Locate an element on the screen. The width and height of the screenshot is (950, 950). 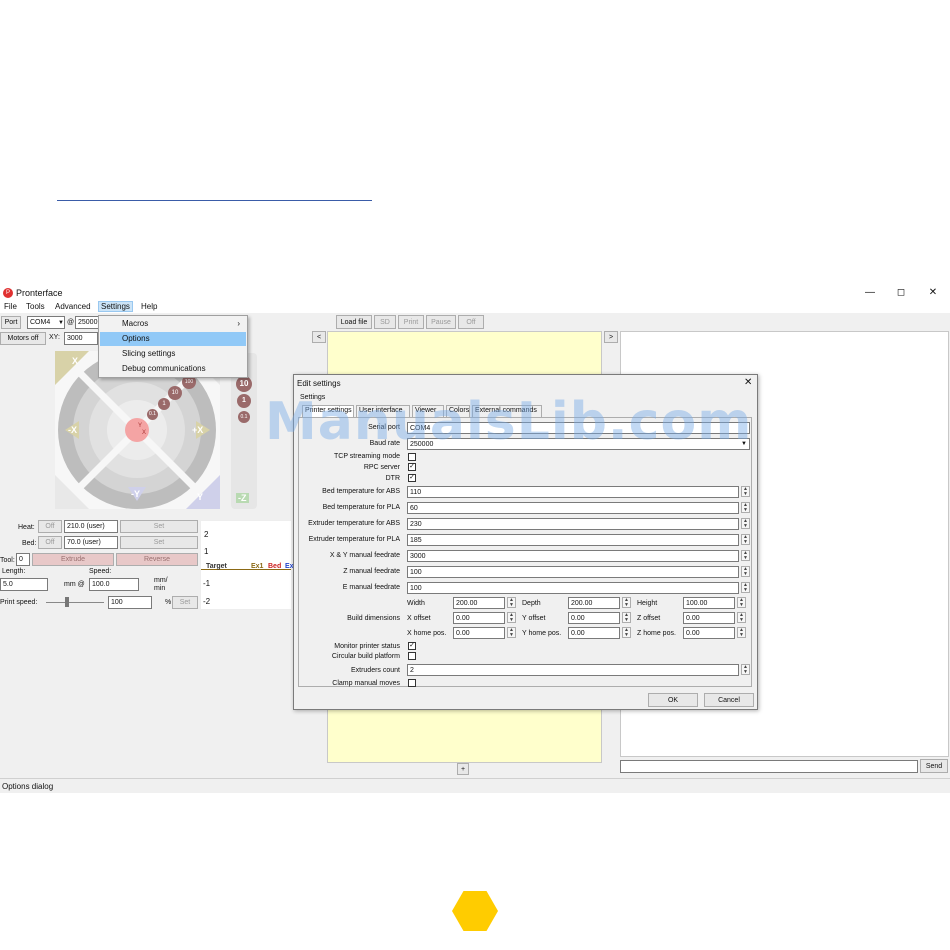
y-offset-spinner: ▲ ▼ is located at coordinates (626, 617).